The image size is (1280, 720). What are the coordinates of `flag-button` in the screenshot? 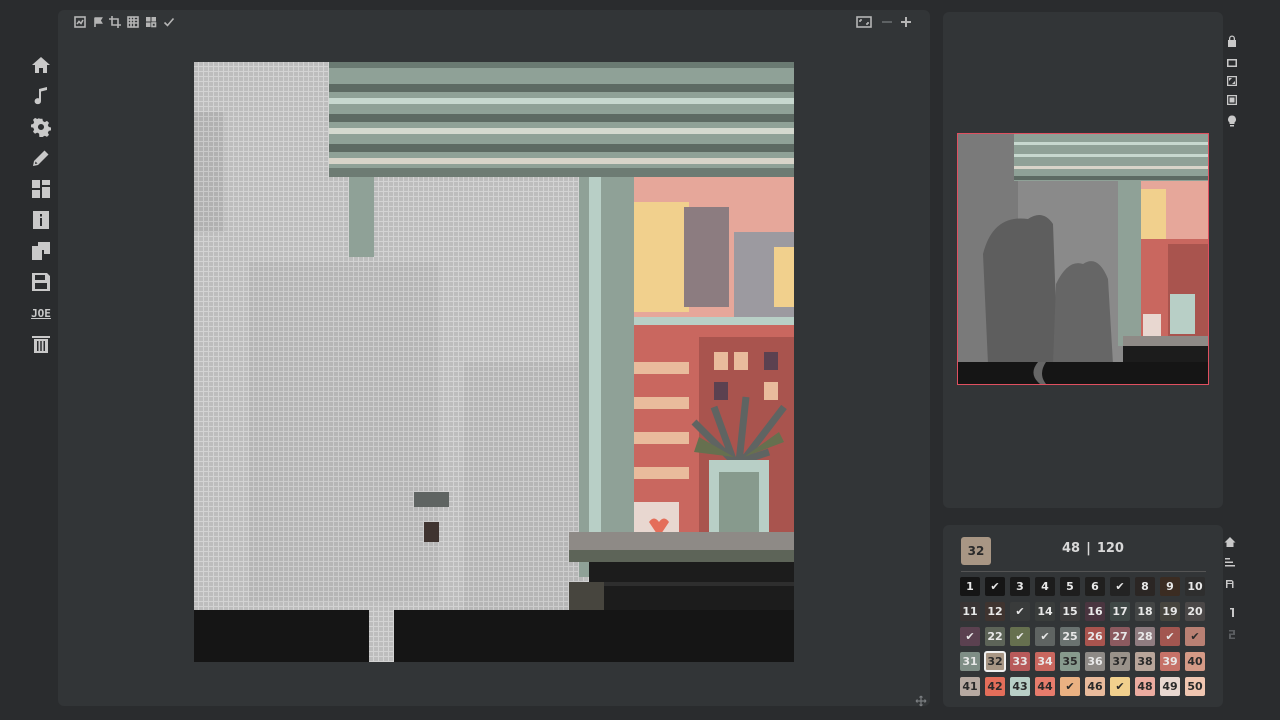 It's located at (97, 21).